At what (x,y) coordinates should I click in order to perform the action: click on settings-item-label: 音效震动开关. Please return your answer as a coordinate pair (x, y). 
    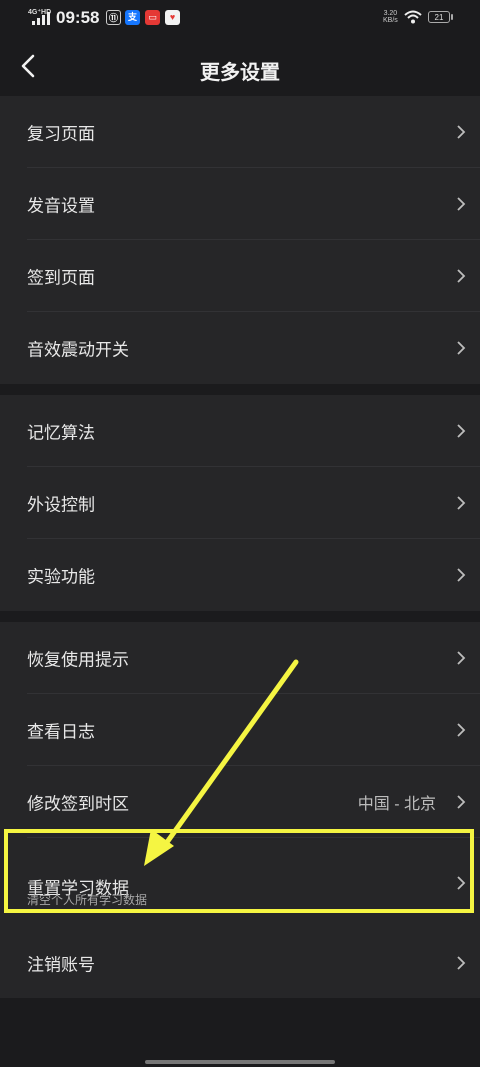
    Looking at the image, I should click on (78, 350).